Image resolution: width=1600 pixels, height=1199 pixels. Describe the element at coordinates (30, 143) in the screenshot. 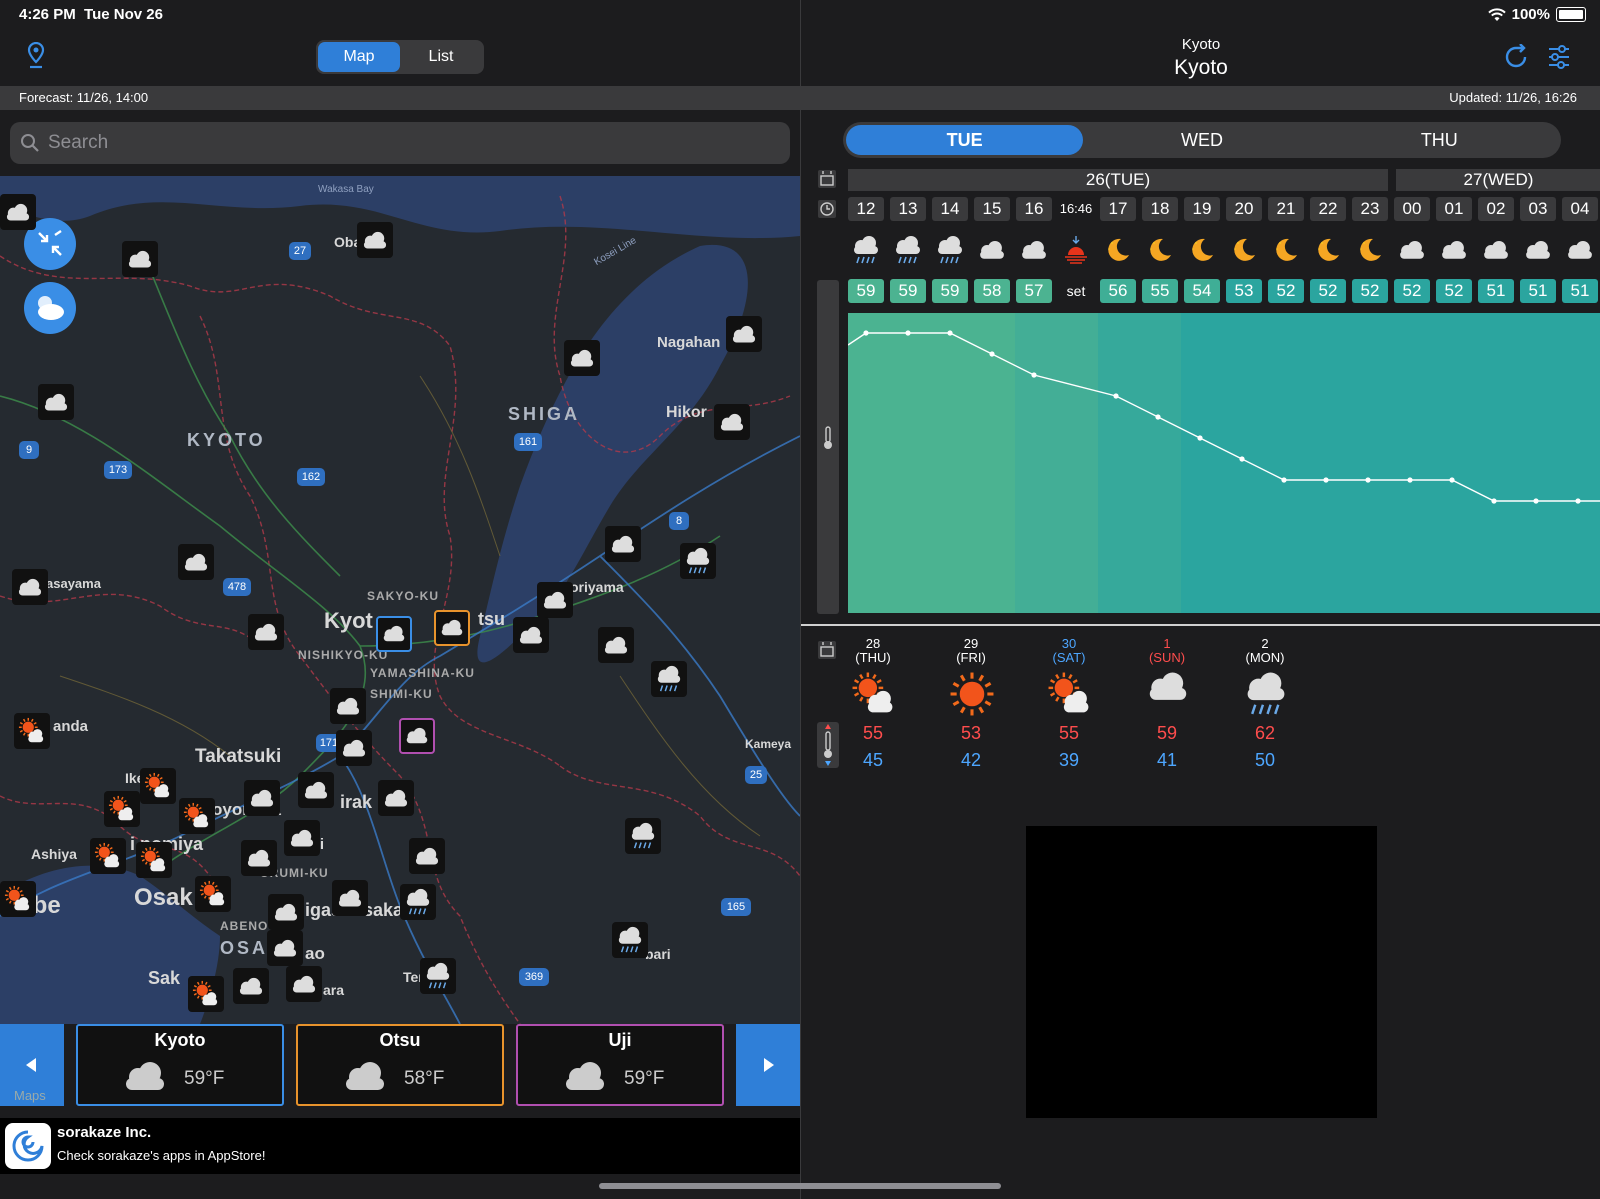

I see `search-icon` at that location.